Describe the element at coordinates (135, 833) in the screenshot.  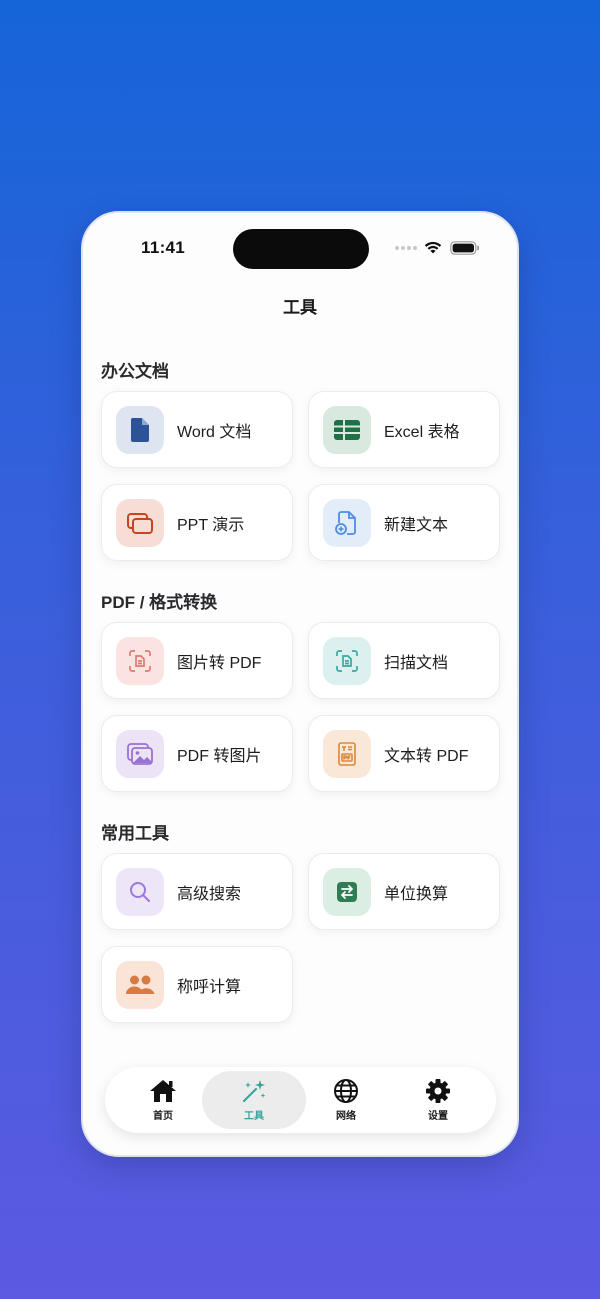
I see `section-title-common: 常用工具` at that location.